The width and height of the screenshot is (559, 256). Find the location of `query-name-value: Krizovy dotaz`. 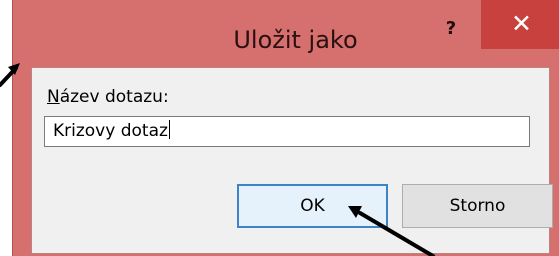

query-name-value: Krizovy dotaz is located at coordinates (110, 131).